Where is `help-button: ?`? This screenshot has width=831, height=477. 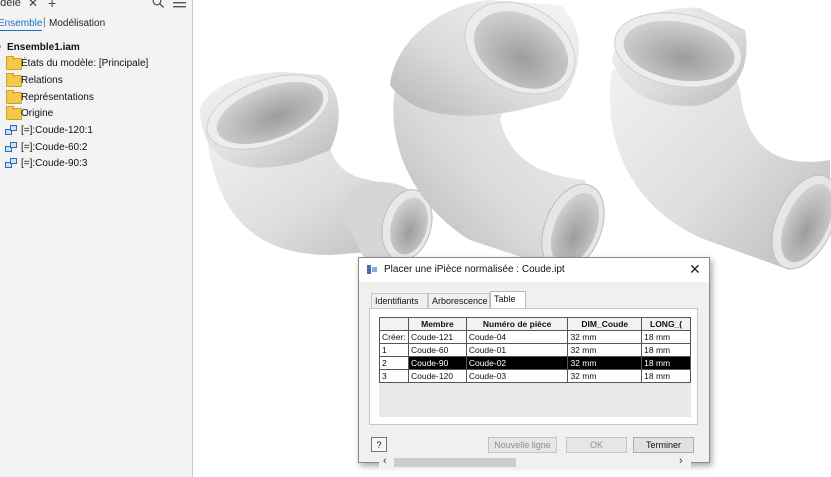
help-button: ? is located at coordinates (379, 444).